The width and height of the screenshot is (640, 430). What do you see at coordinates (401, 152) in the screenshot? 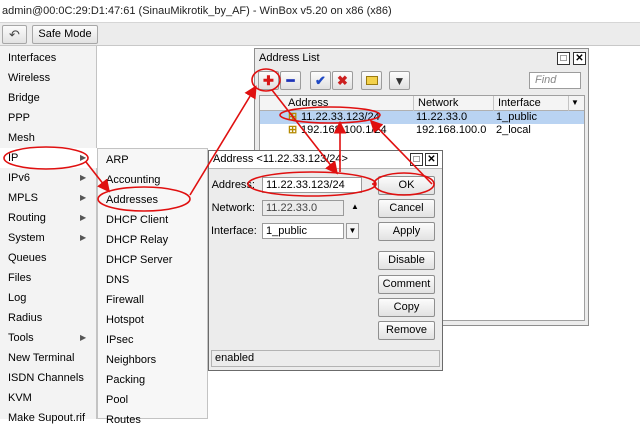
I see `arrow-ok-to-row` at bounding box center [401, 152].